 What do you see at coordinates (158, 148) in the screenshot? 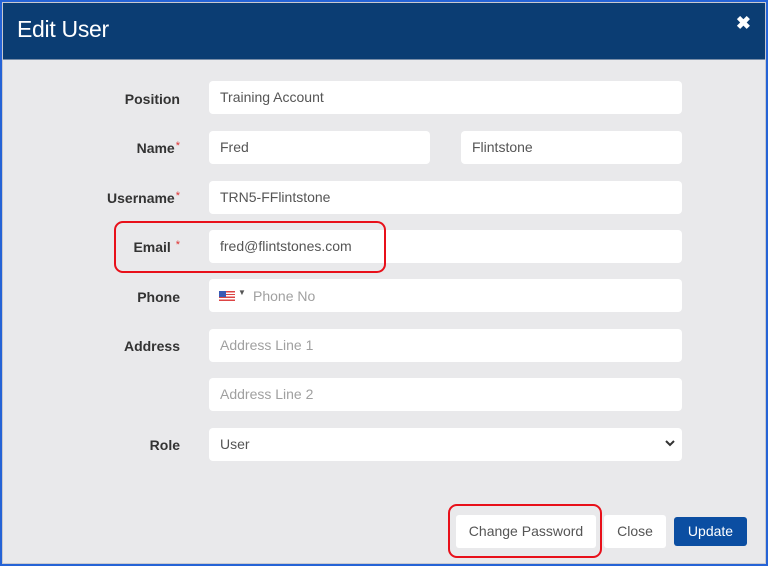
I see `name-label: Name*` at bounding box center [158, 148].